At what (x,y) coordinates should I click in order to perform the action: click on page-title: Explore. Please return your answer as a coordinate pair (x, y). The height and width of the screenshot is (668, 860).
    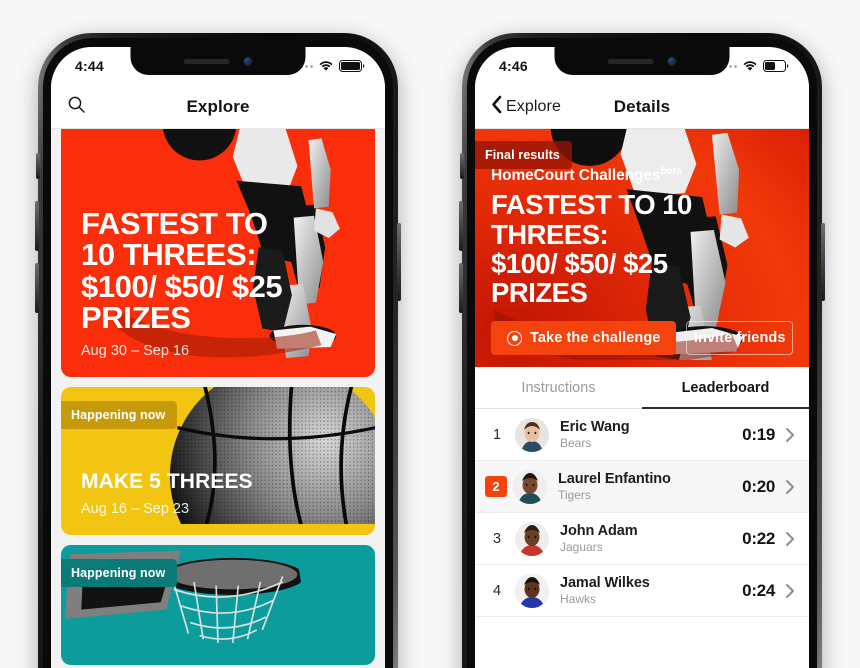
    Looking at the image, I should click on (218, 106).